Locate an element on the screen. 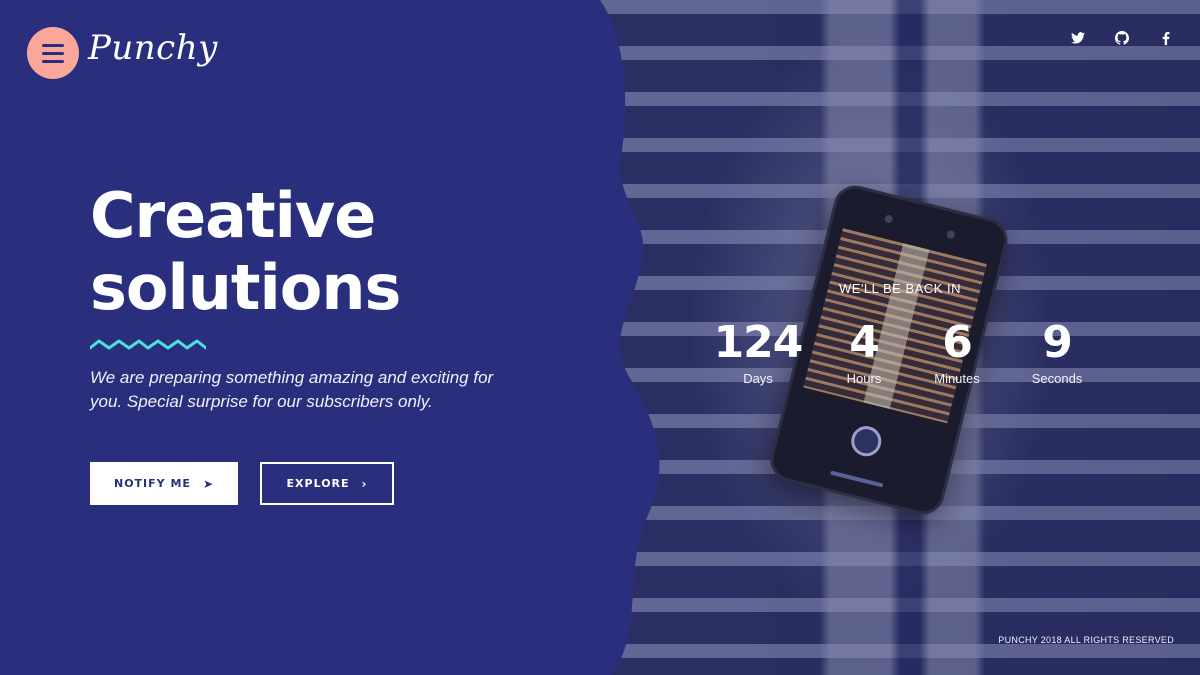 The height and width of the screenshot is (675, 1200). countdown-hours: 4 Hours is located at coordinates (864, 352).